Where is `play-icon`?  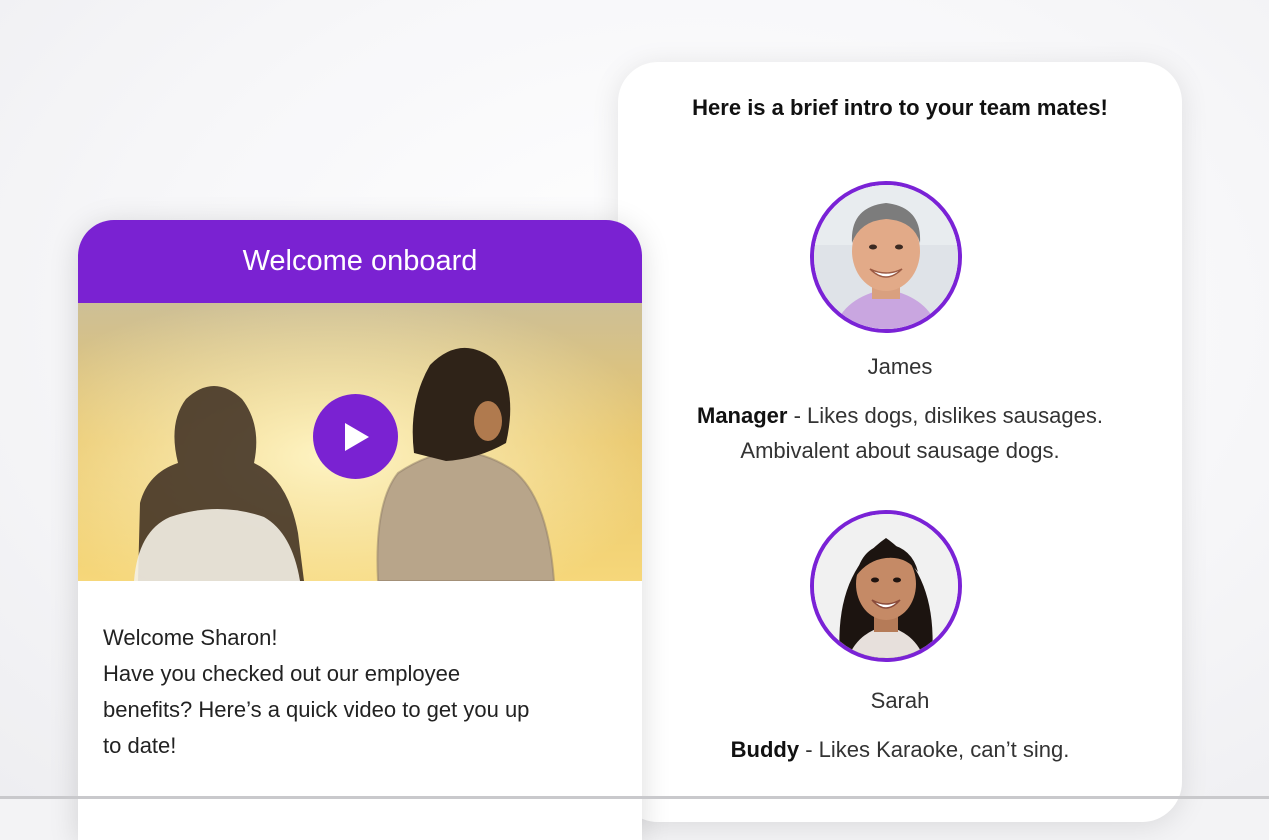 play-icon is located at coordinates (356, 436).